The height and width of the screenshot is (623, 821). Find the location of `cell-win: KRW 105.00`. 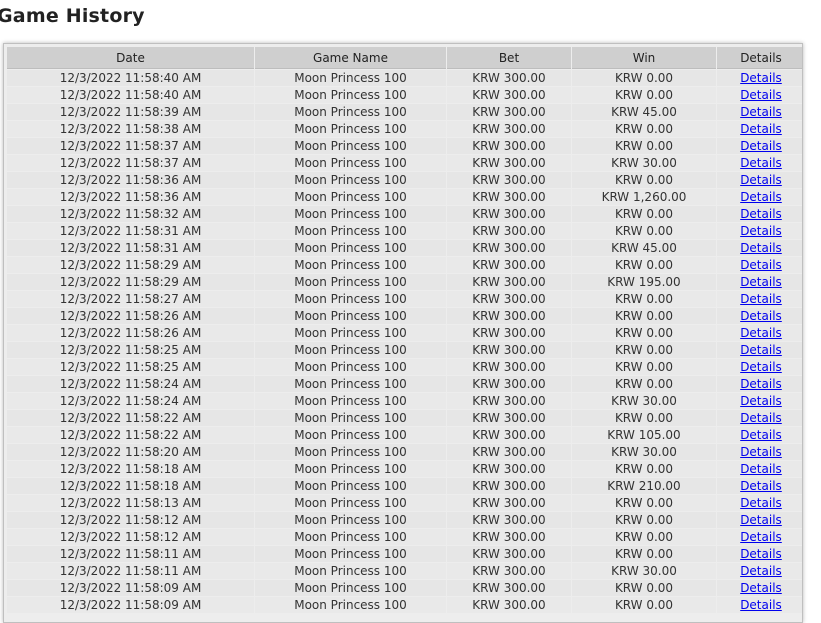

cell-win: KRW 105.00 is located at coordinates (644, 435).